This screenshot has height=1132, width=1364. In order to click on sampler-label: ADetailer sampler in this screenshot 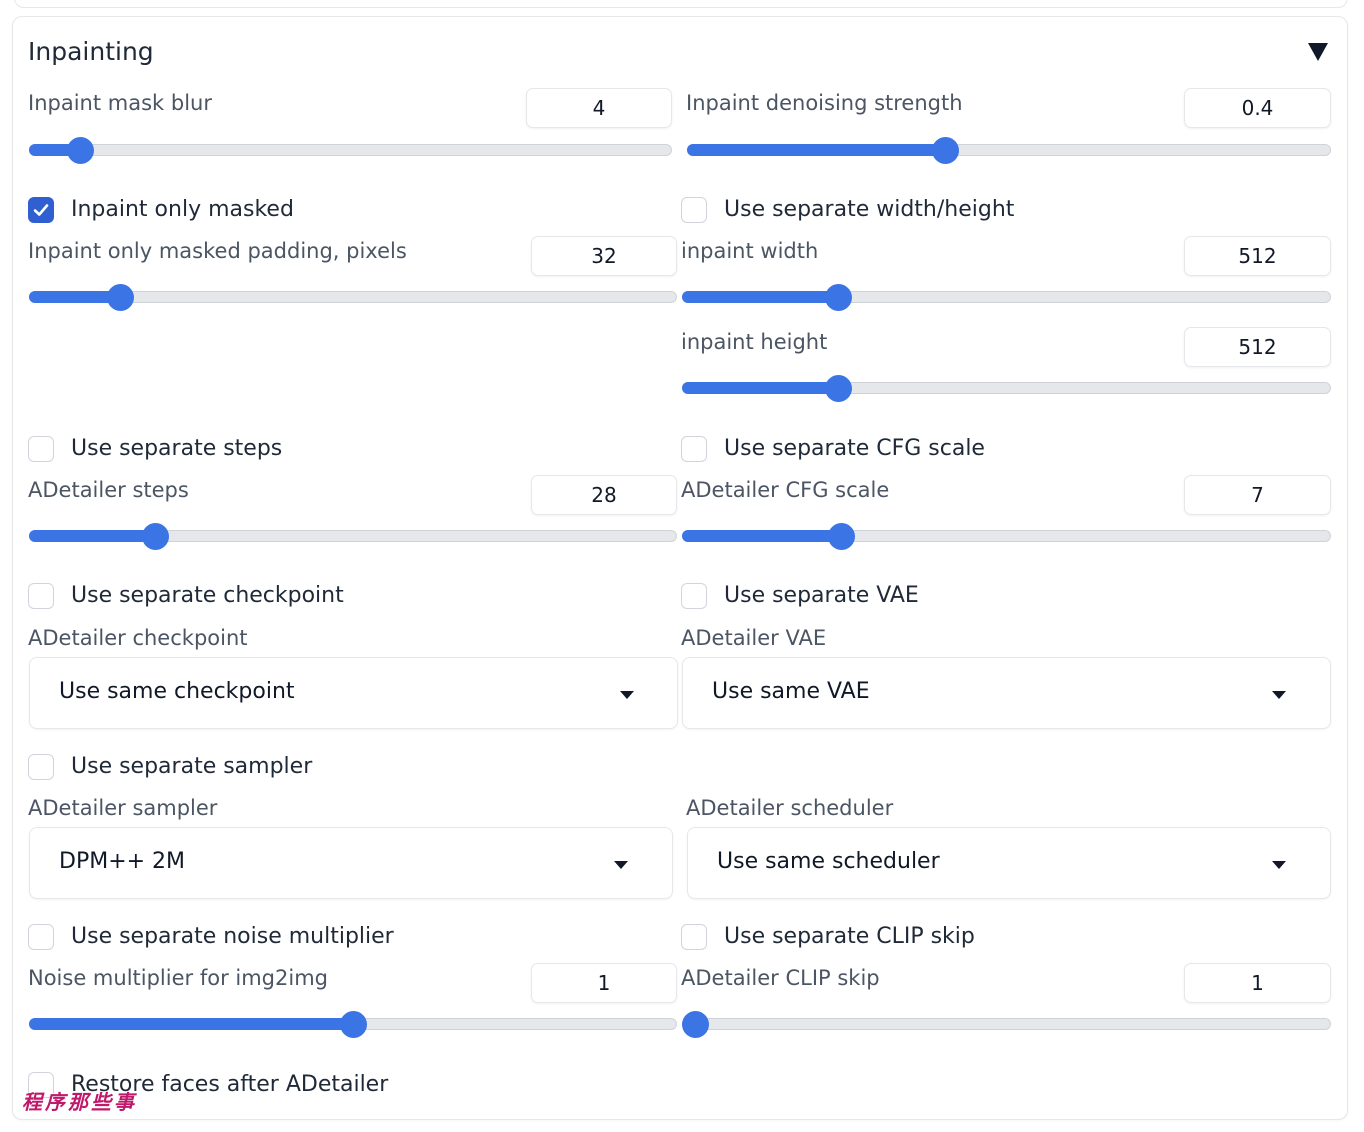, I will do `click(123, 808)`.